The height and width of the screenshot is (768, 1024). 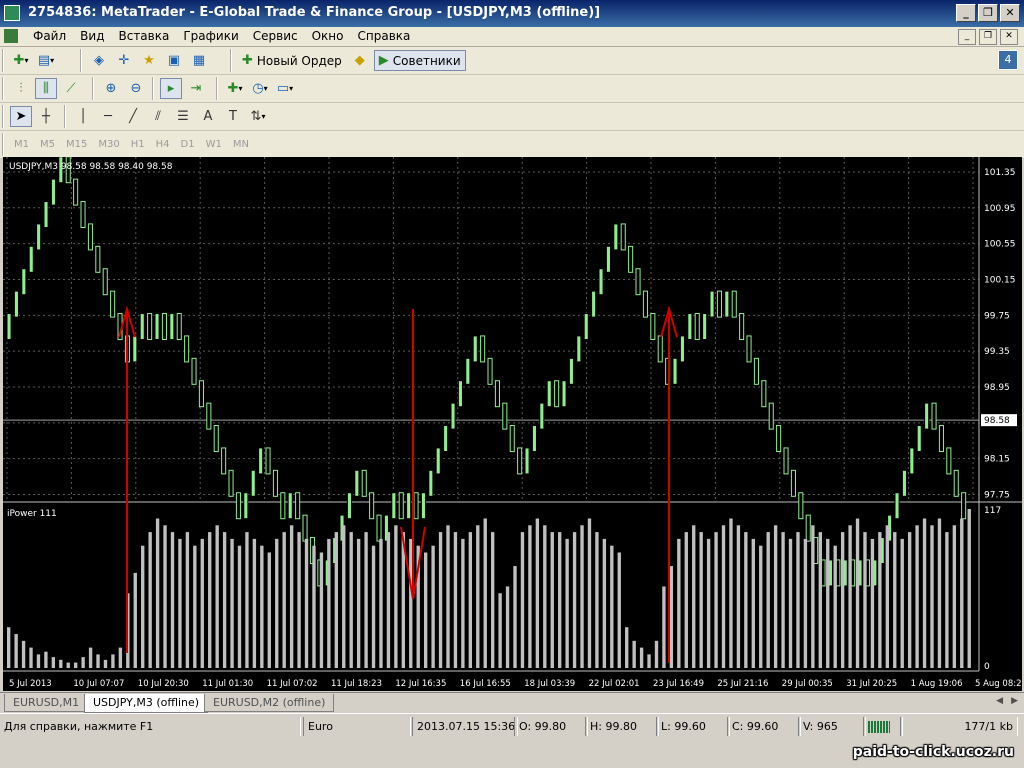 What do you see at coordinates (199, 60) in the screenshot?
I see `strategy-tester-button: ▦` at bounding box center [199, 60].